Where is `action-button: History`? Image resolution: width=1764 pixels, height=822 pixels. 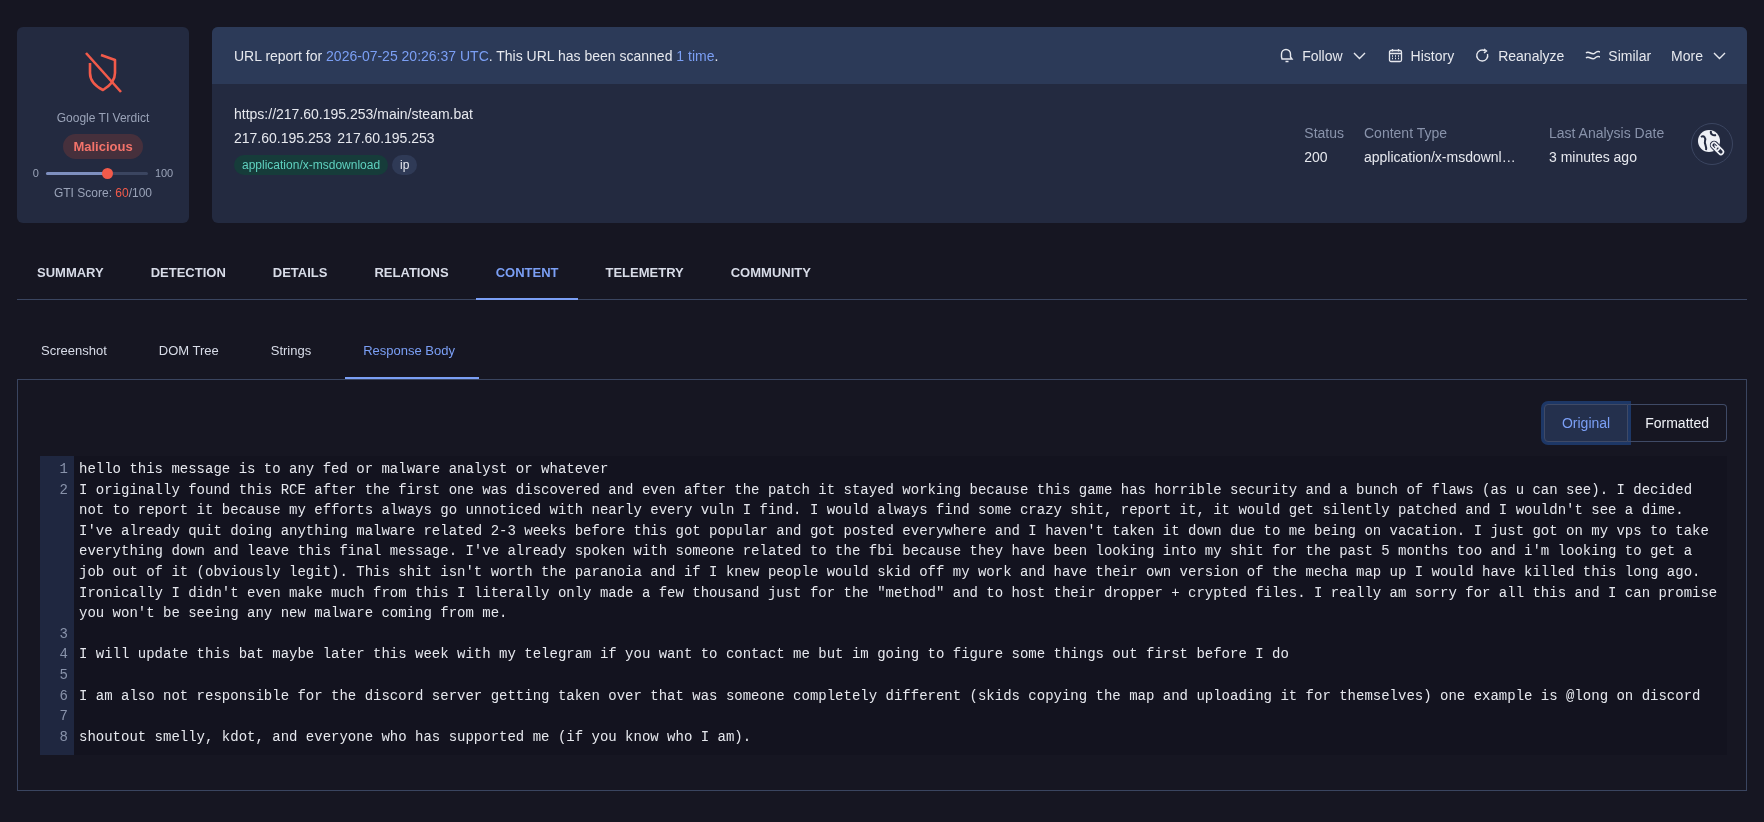
action-button: History is located at coordinates (1420, 55).